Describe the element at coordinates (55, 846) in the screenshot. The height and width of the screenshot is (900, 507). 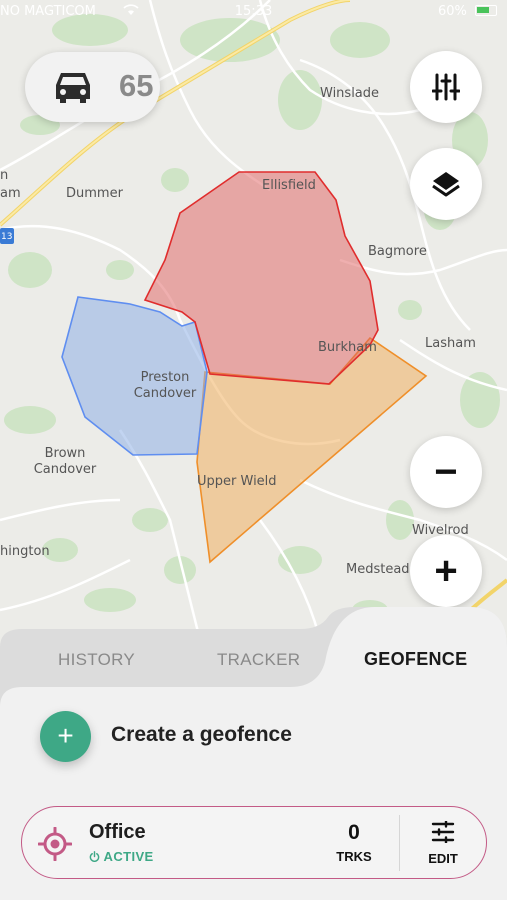
I see `target-icon` at that location.